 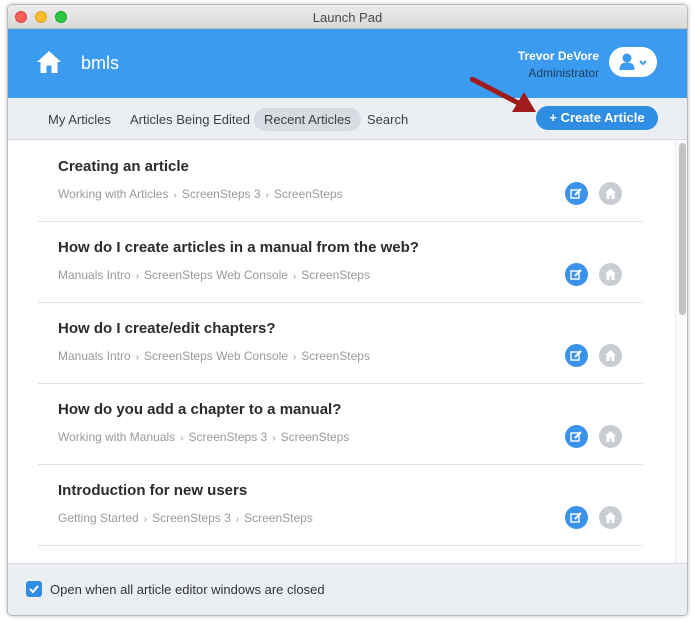 What do you see at coordinates (98, 518) in the screenshot?
I see `breadcrumb-item: Getting Started` at bounding box center [98, 518].